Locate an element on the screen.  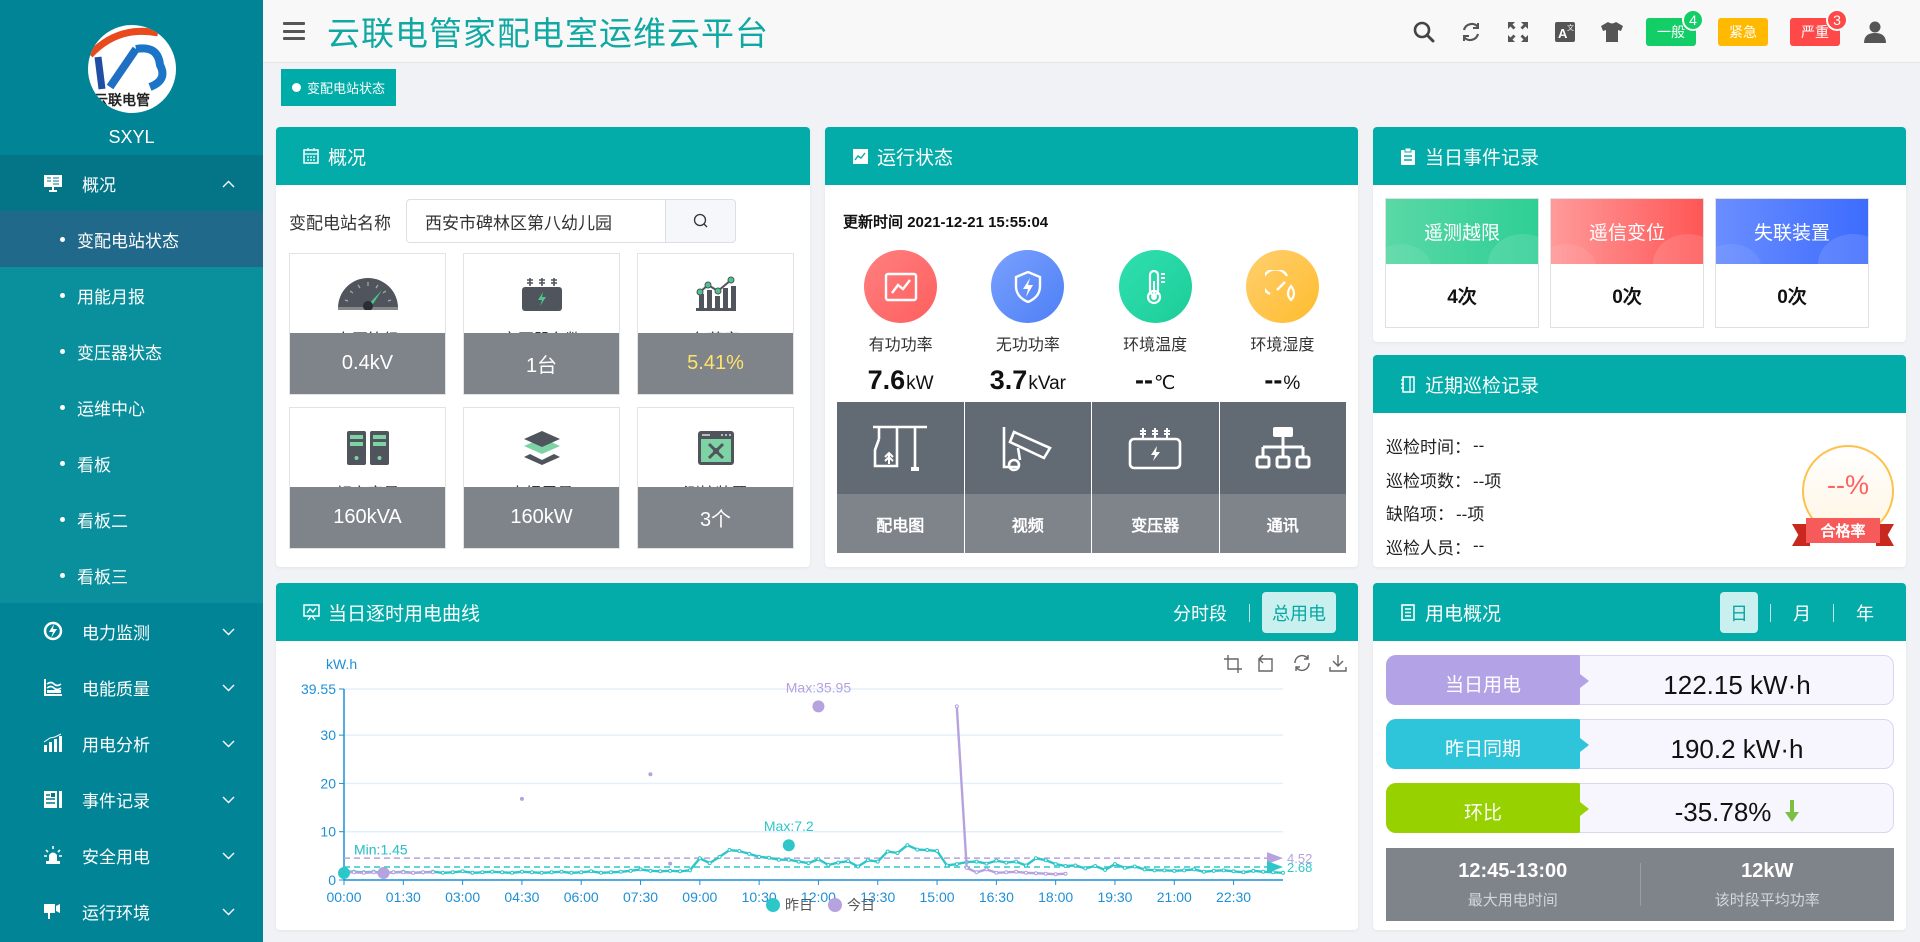
document-icon is located at coordinates (1408, 612).